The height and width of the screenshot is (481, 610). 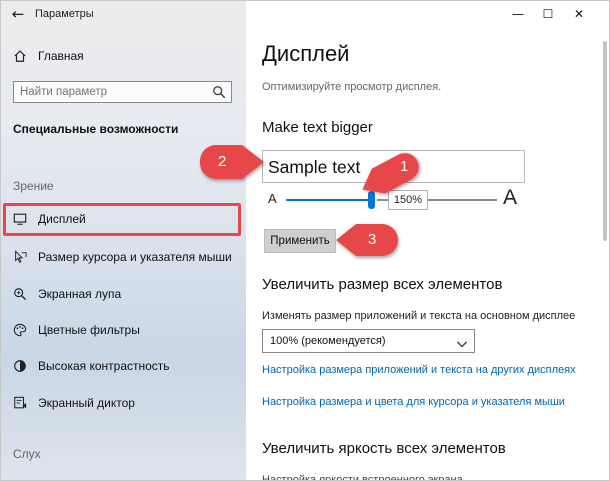 What do you see at coordinates (20, 56) in the screenshot?
I see `home-icon` at bounding box center [20, 56].